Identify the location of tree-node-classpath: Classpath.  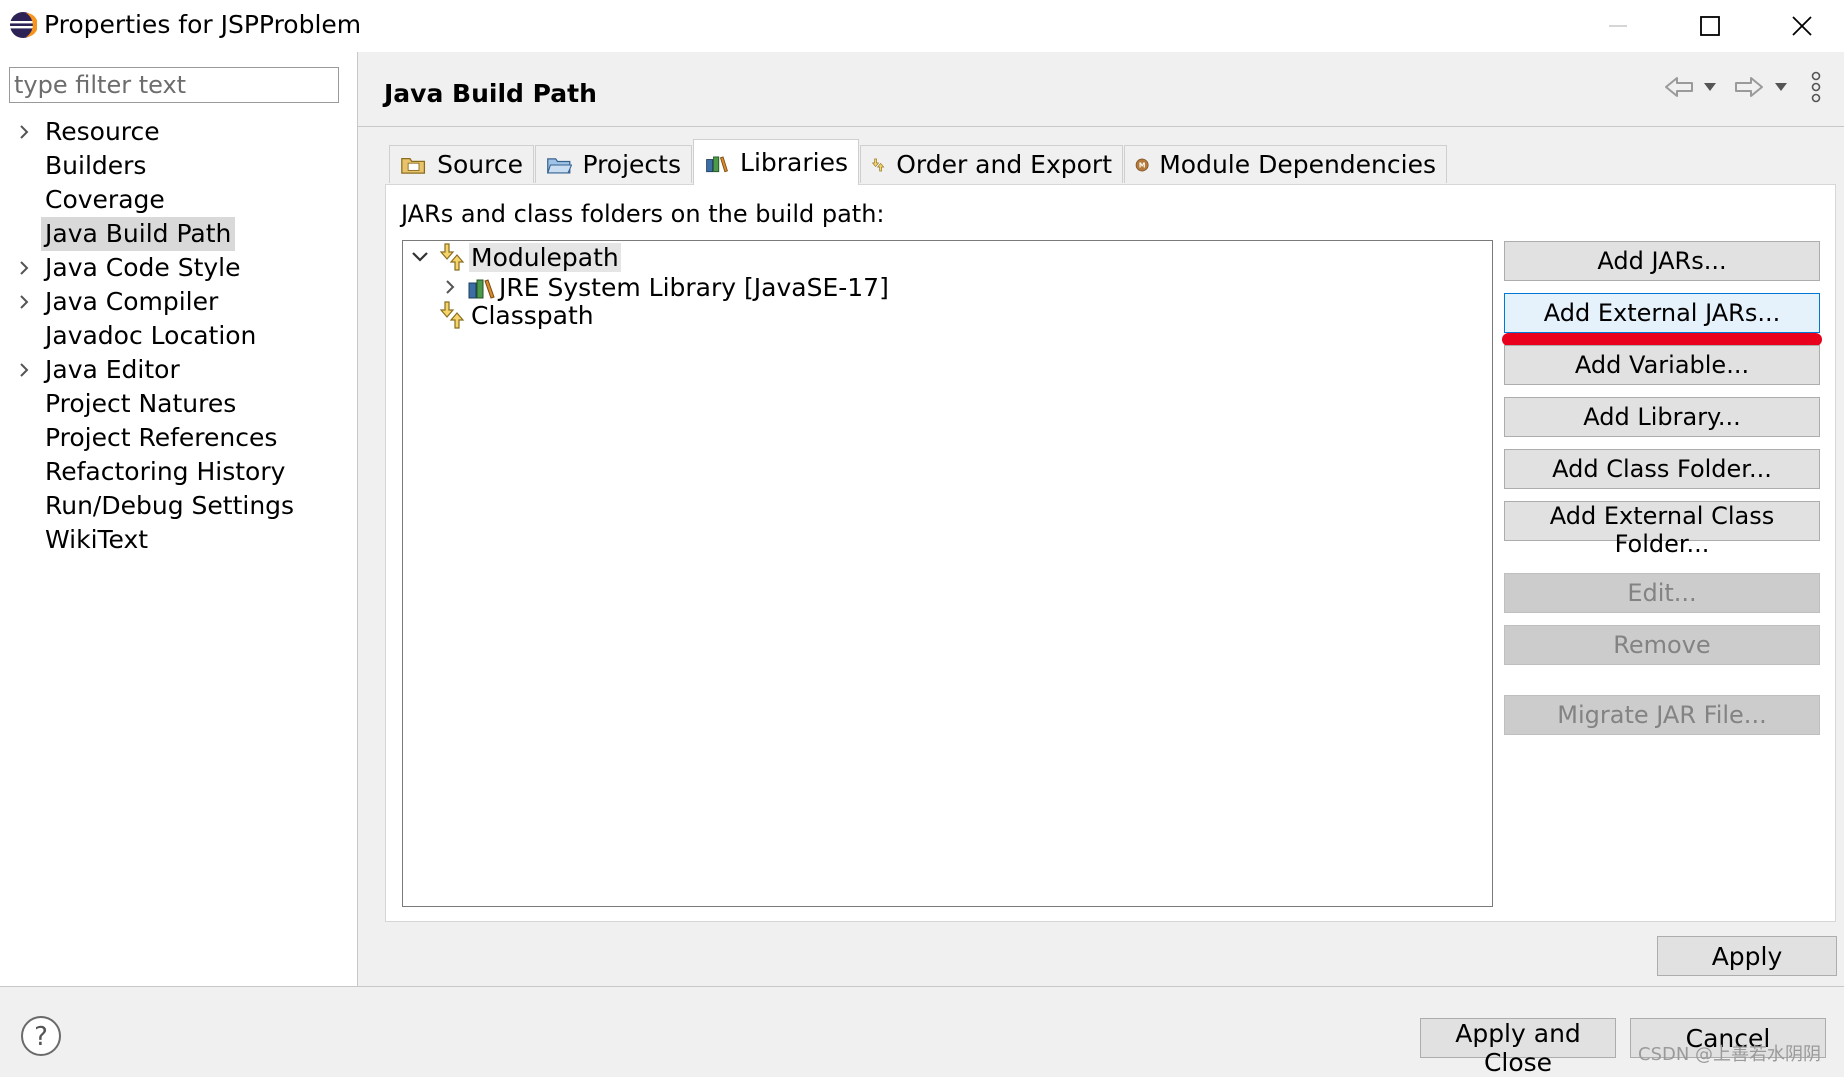
(517, 315).